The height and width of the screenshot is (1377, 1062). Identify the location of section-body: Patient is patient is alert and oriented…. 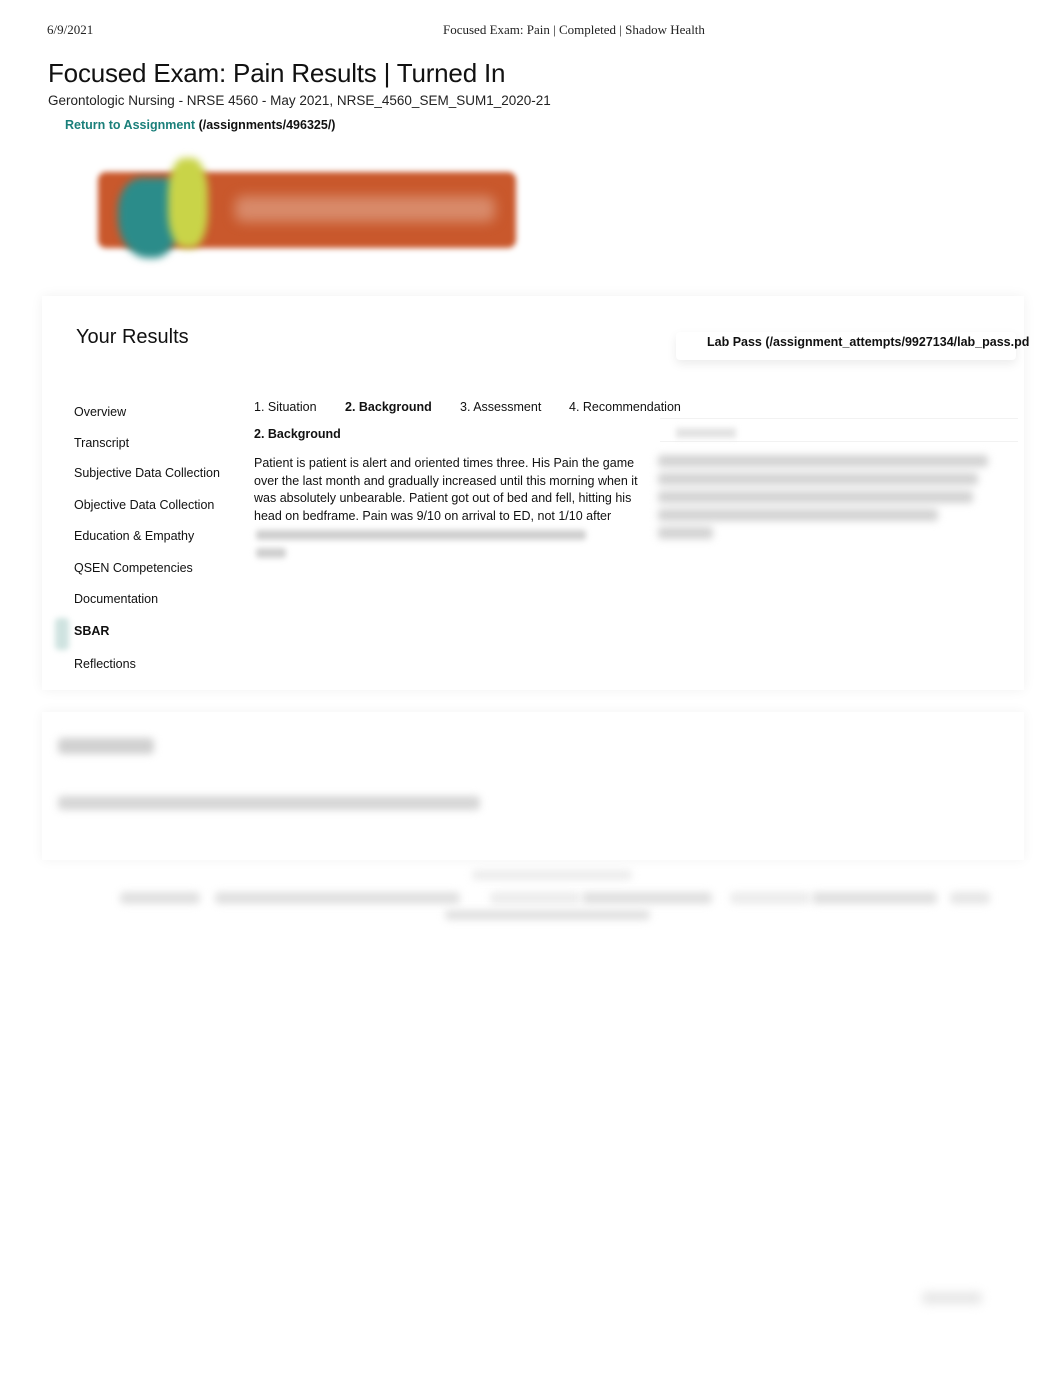
(449, 490).